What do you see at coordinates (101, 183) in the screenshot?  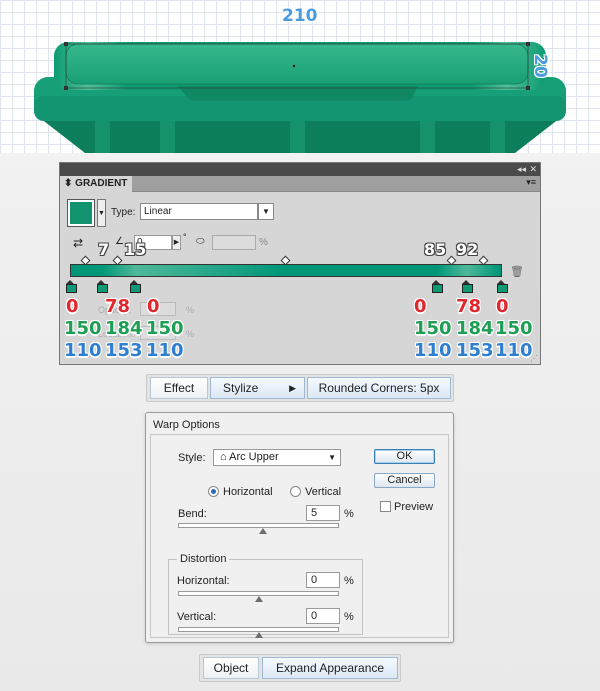 I see `tab-gradient-label: GRADIENT` at bounding box center [101, 183].